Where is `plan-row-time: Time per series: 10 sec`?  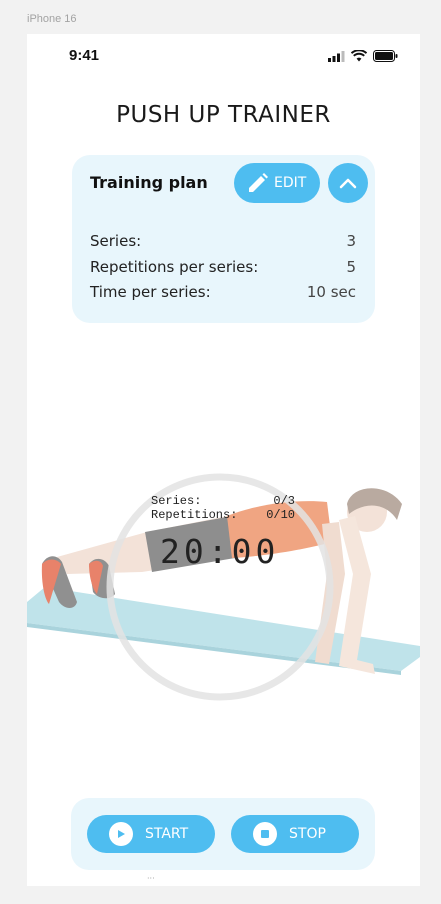
plan-row-time: Time per series: 10 sec is located at coordinates (223, 292).